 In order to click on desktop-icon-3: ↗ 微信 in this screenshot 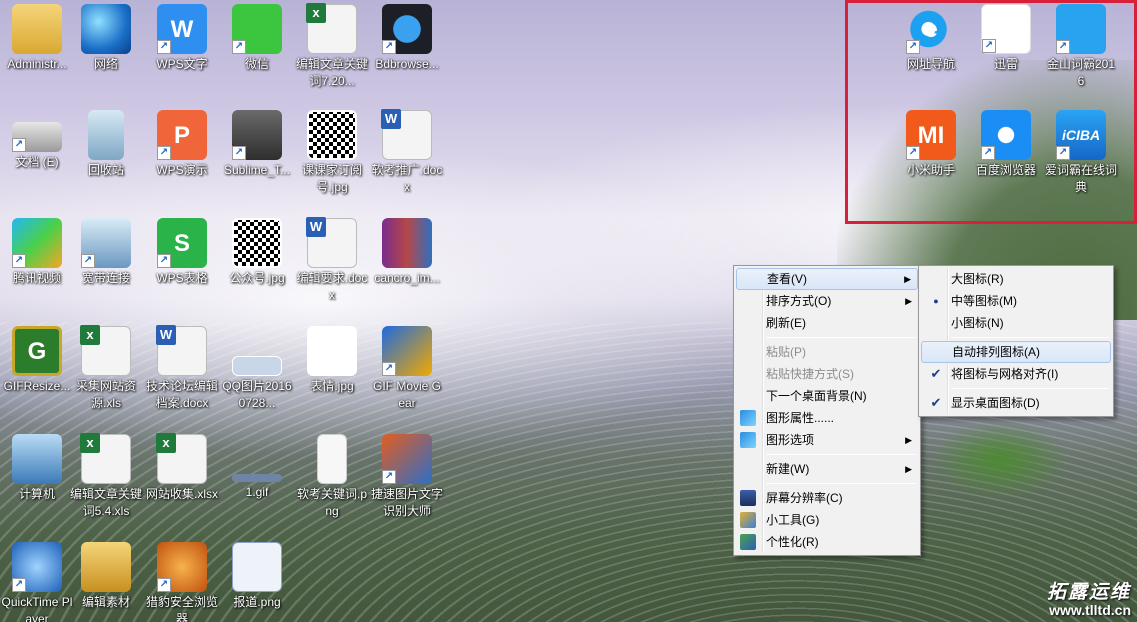, I will do `click(257, 38)`.